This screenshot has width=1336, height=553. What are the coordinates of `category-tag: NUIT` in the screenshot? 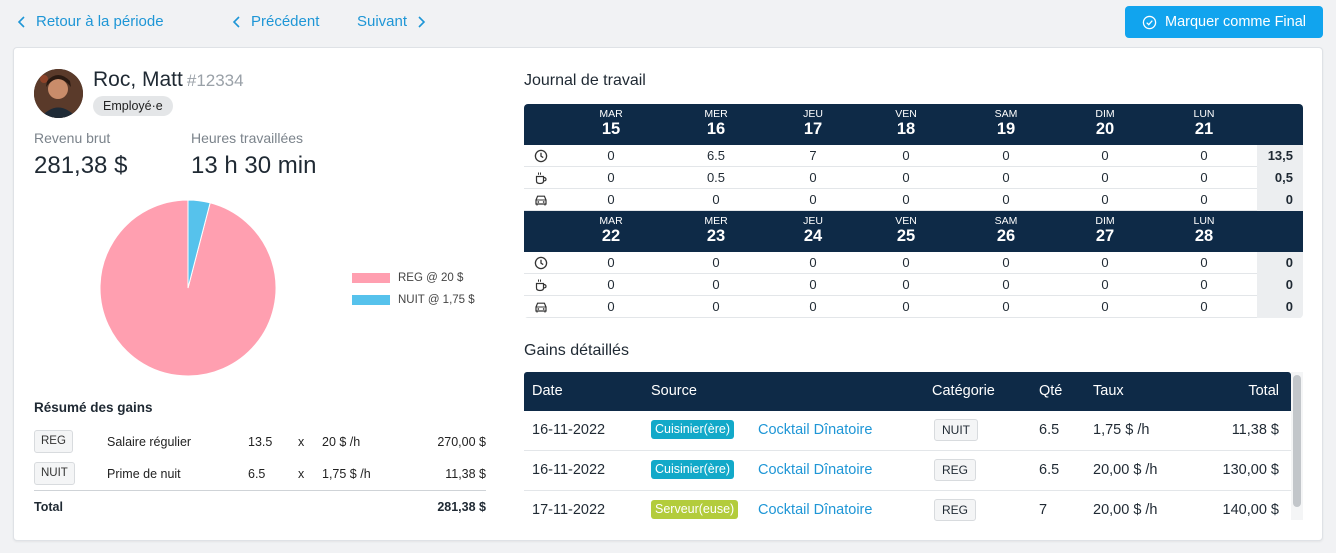 It's located at (956, 430).